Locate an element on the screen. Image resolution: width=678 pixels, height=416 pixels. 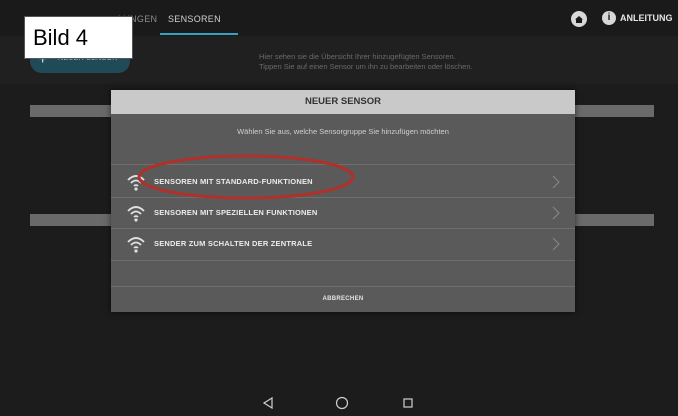
info-icon: i is located at coordinates (609, 18).